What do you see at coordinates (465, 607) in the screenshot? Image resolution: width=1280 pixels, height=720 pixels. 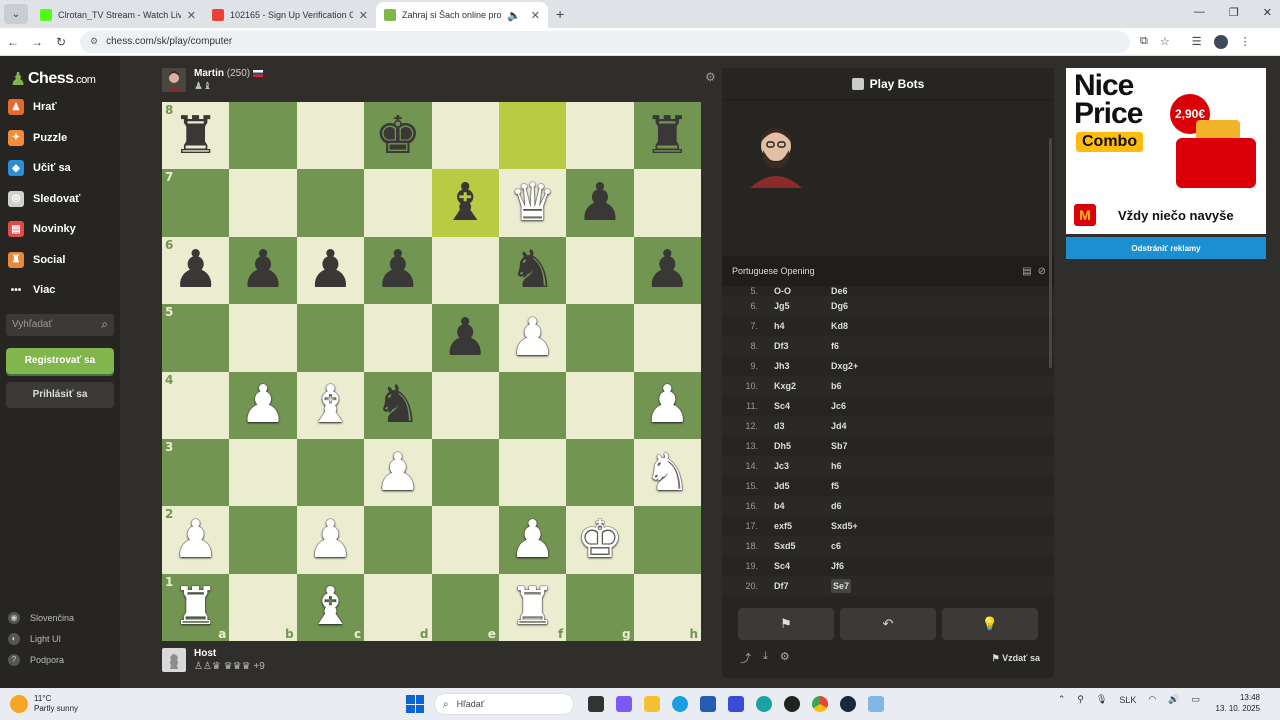 I see `square-e1: e` at bounding box center [465, 607].